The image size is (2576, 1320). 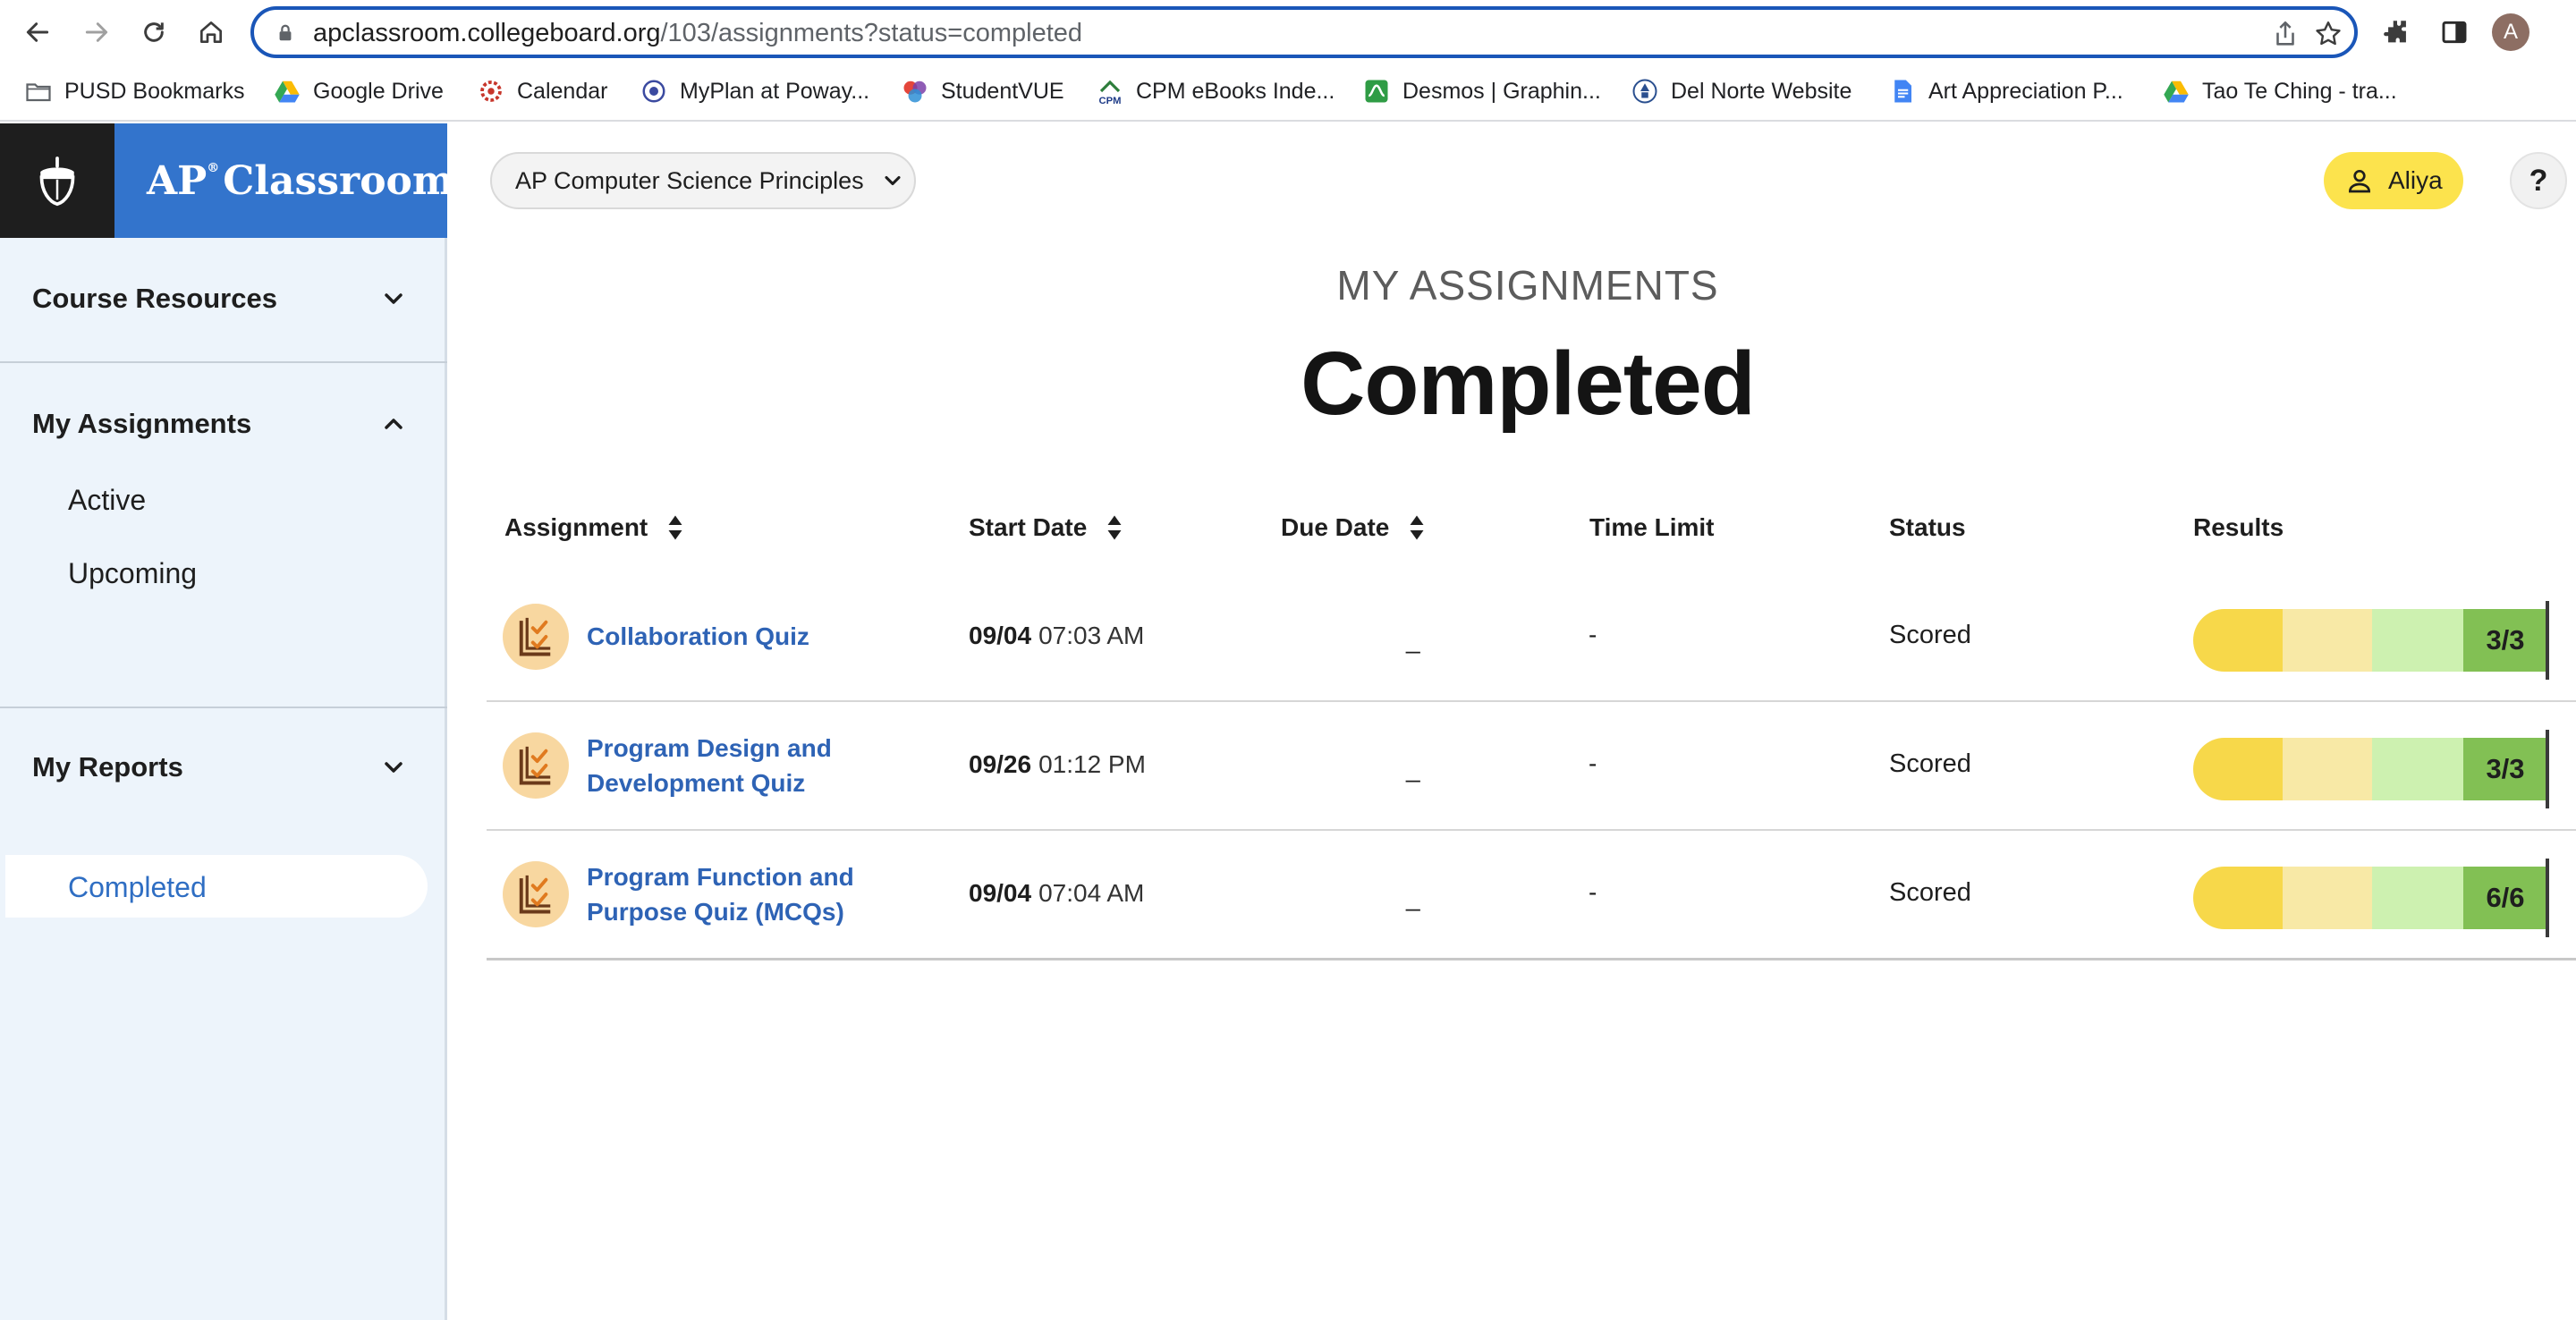 What do you see at coordinates (1527, 285) in the screenshot?
I see `page-kicker: MY ASSIGNMENTS` at bounding box center [1527, 285].